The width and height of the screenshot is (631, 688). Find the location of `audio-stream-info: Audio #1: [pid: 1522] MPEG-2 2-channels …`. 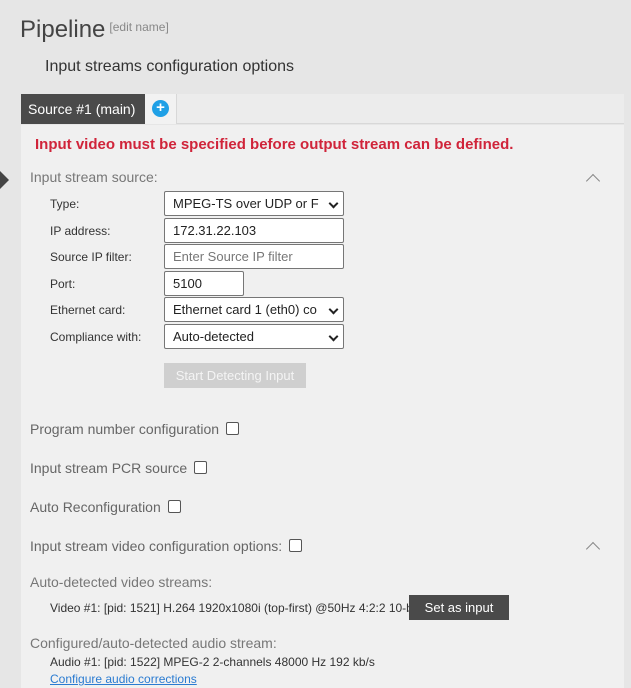

audio-stream-info: Audio #1: [pid: 1522] MPEG-2 2-channels … is located at coordinates (212, 662).